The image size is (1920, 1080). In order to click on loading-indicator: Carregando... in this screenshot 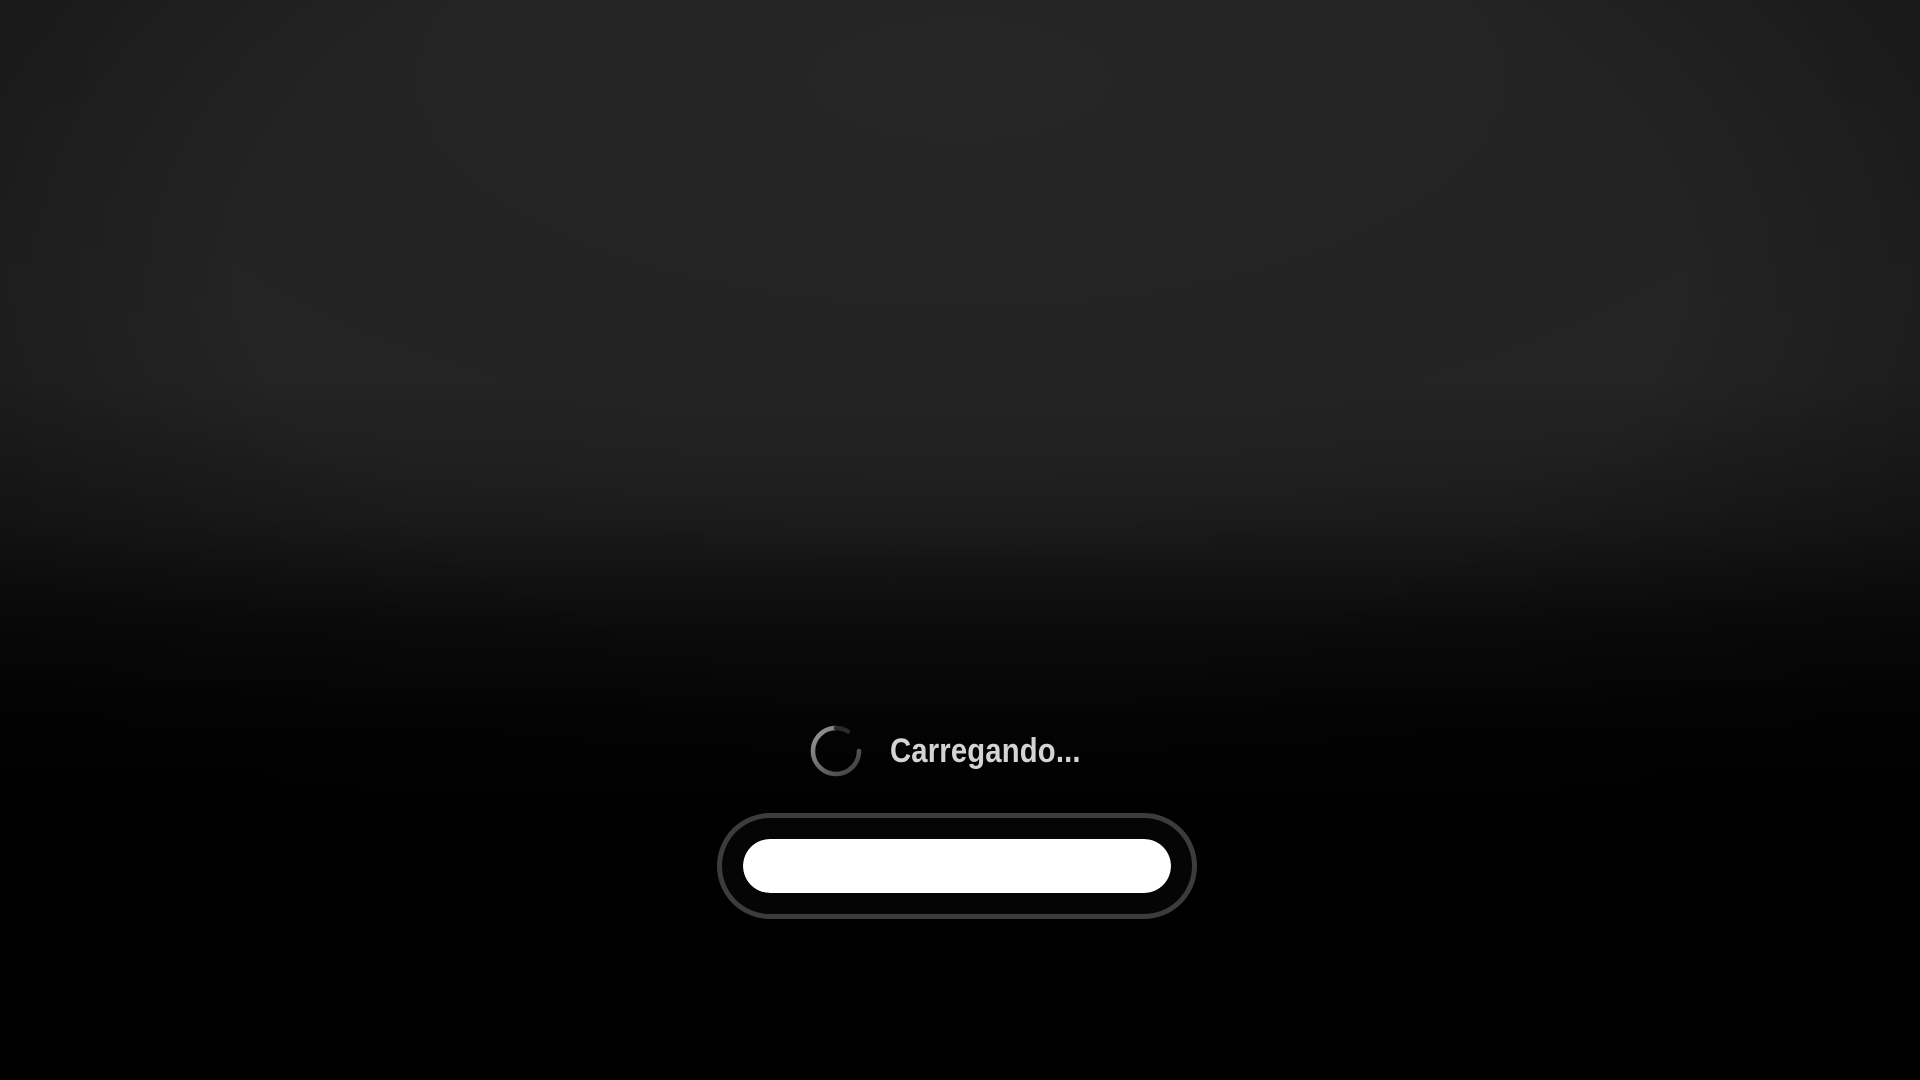, I will do `click(960, 751)`.